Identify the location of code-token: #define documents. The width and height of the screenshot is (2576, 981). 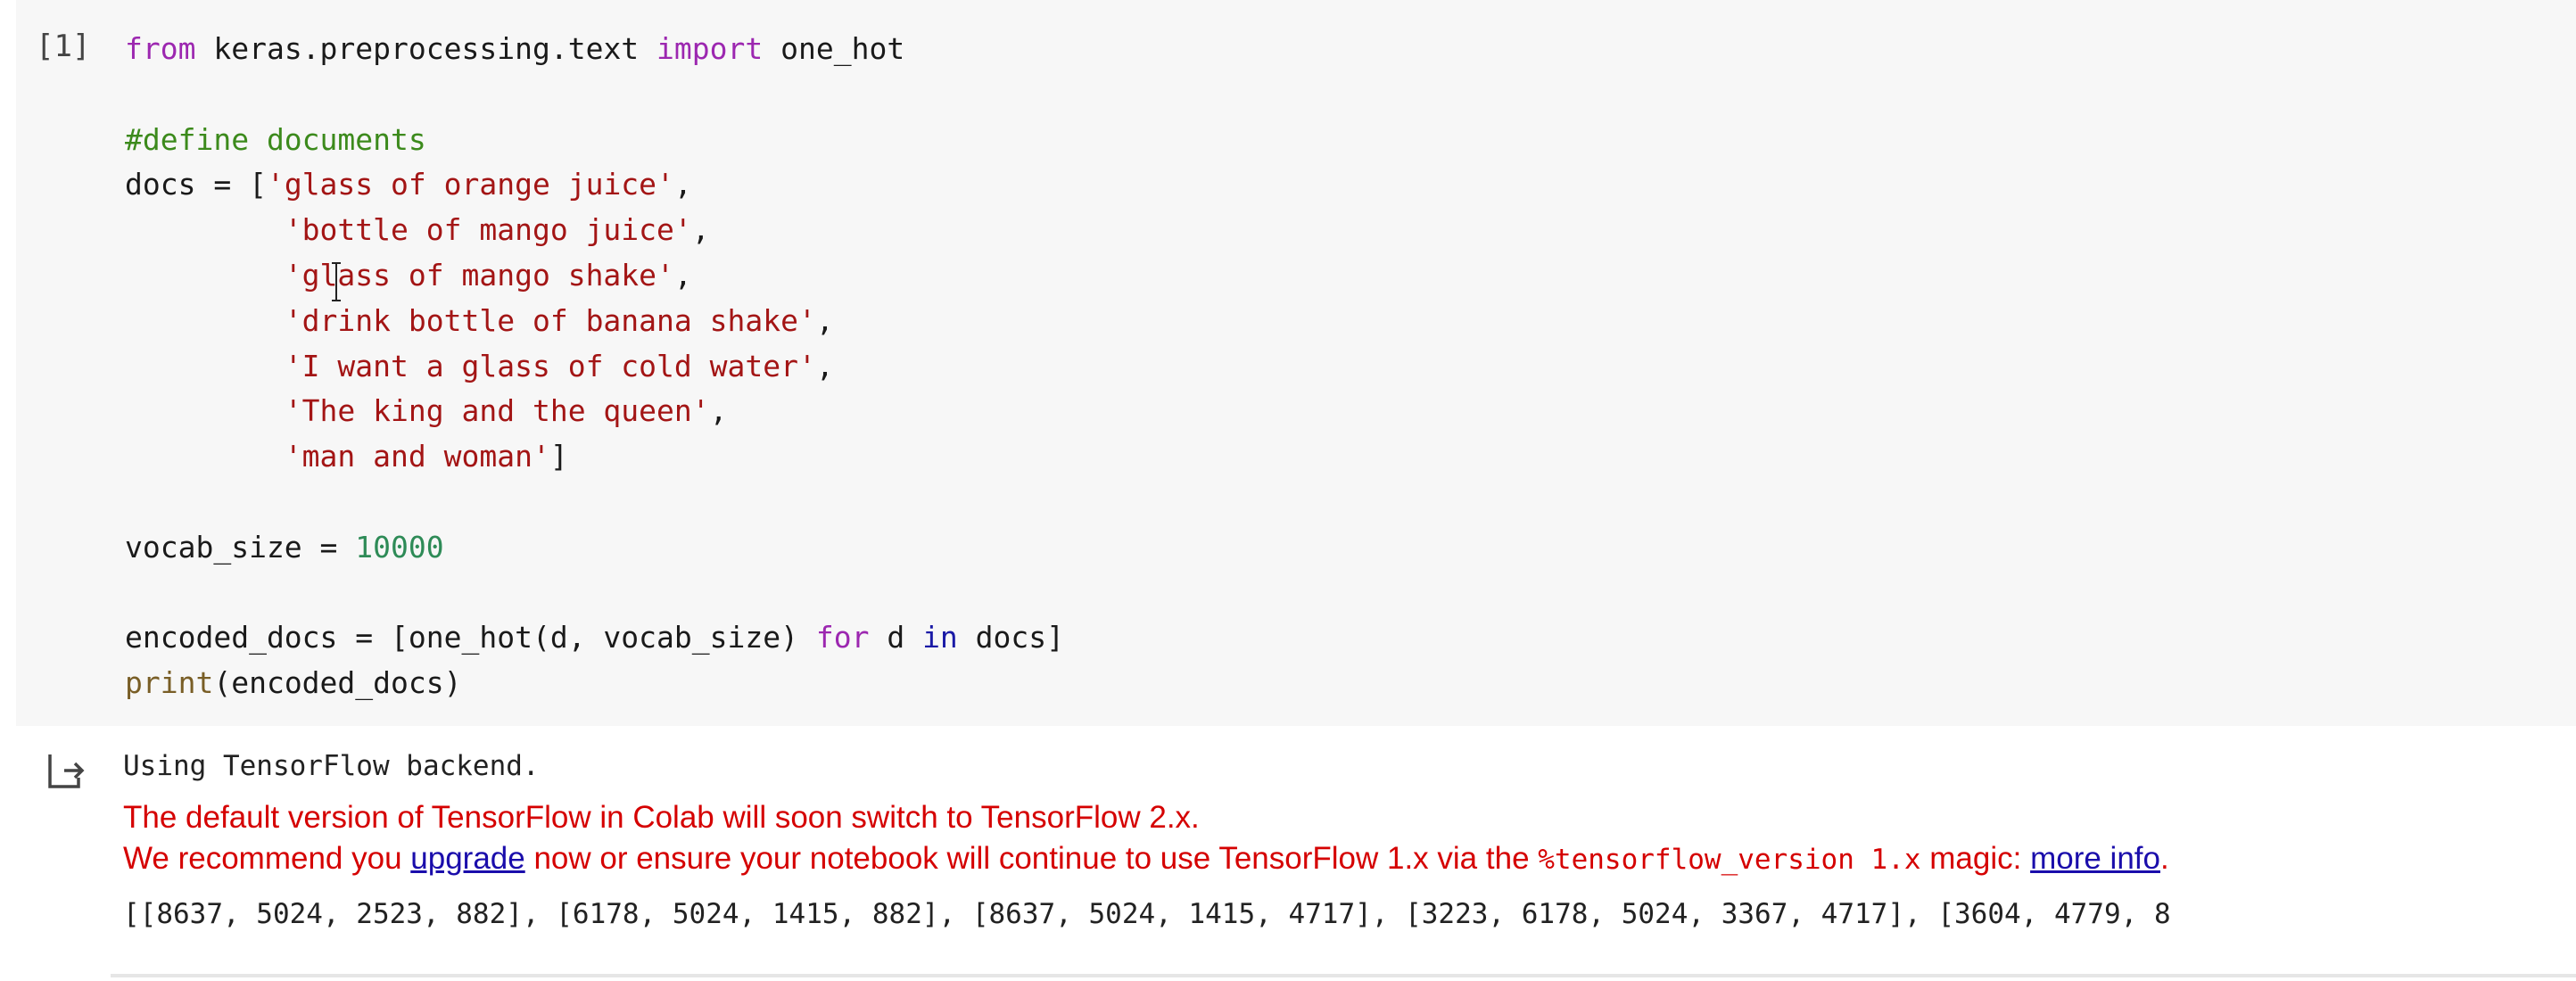
(275, 139).